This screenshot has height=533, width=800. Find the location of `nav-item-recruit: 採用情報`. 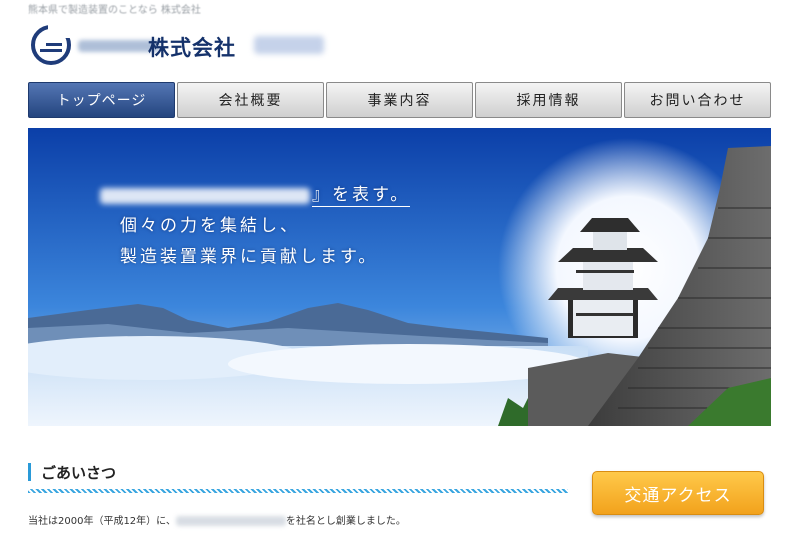

nav-item-recruit: 採用情報 is located at coordinates (548, 100).